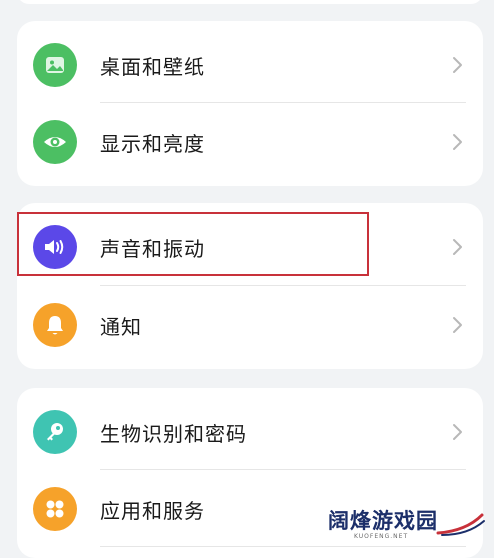 This screenshot has width=494, height=558. What do you see at coordinates (173, 433) in the screenshot?
I see `settings-item-label: 生物识别和密码` at bounding box center [173, 433].